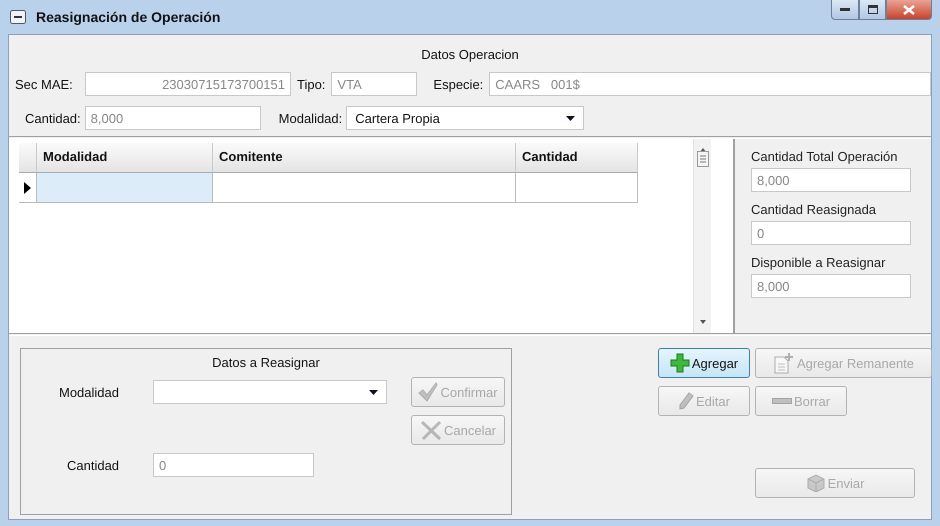  I want to click on text-field: 0, so click(233, 465).